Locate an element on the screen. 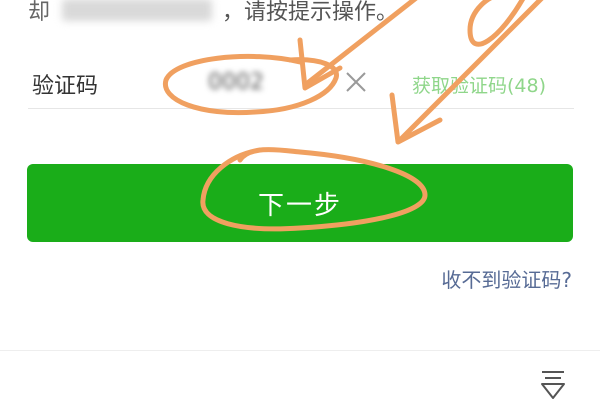 This screenshot has width=600, height=400. verification-code-row: 验证码 获取验证码(48) is located at coordinates (301, 83).